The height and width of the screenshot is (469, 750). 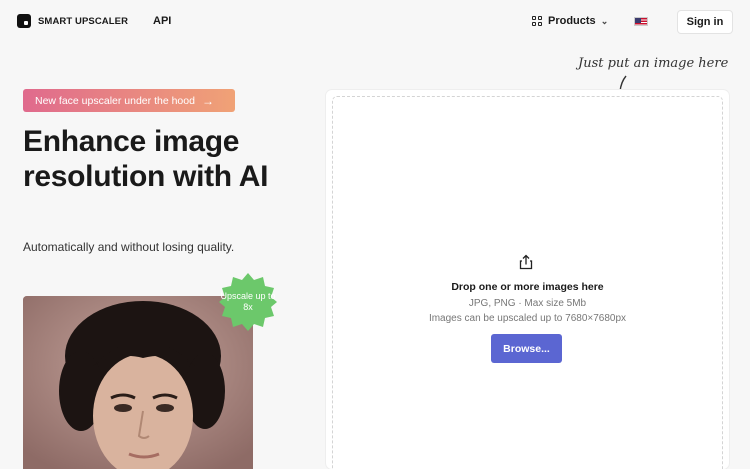 What do you see at coordinates (526, 262) in the screenshot?
I see `upload-icon` at bounding box center [526, 262].